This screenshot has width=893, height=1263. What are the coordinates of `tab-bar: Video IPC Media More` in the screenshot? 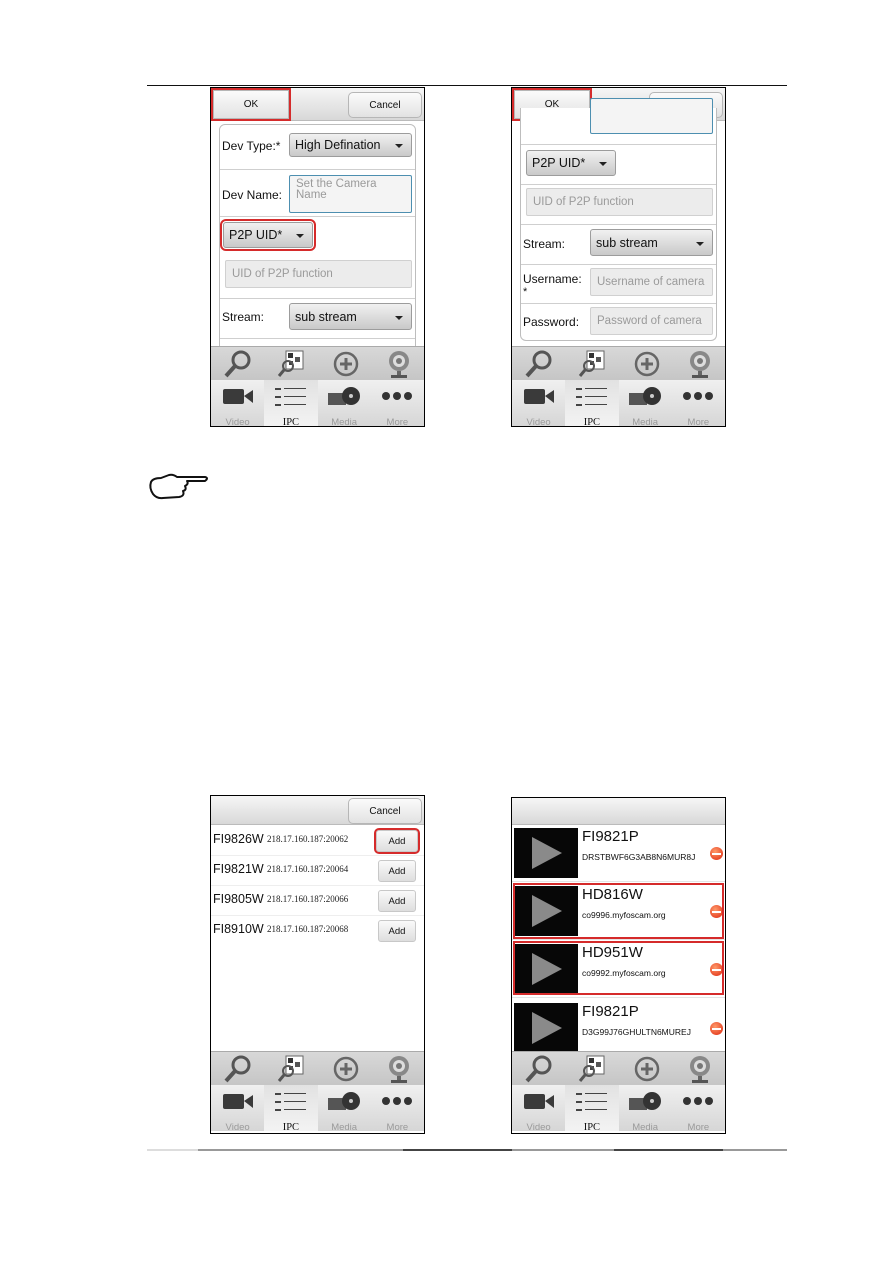 It's located at (317, 1109).